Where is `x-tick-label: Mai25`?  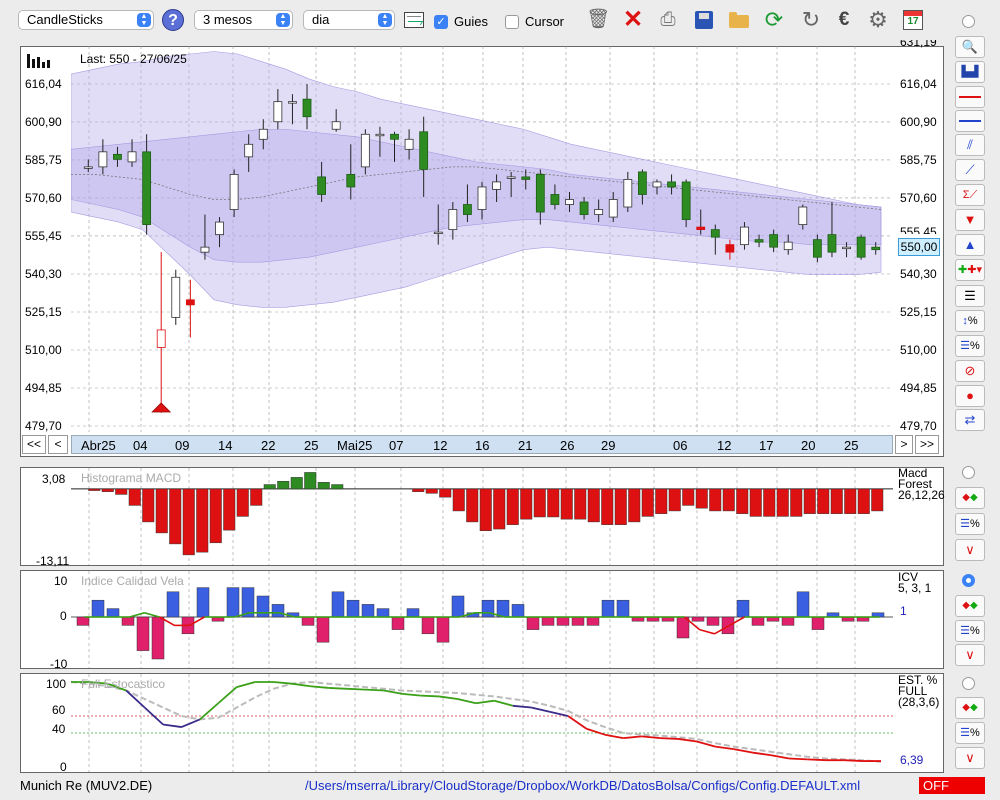 x-tick-label: Mai25 is located at coordinates (355, 445).